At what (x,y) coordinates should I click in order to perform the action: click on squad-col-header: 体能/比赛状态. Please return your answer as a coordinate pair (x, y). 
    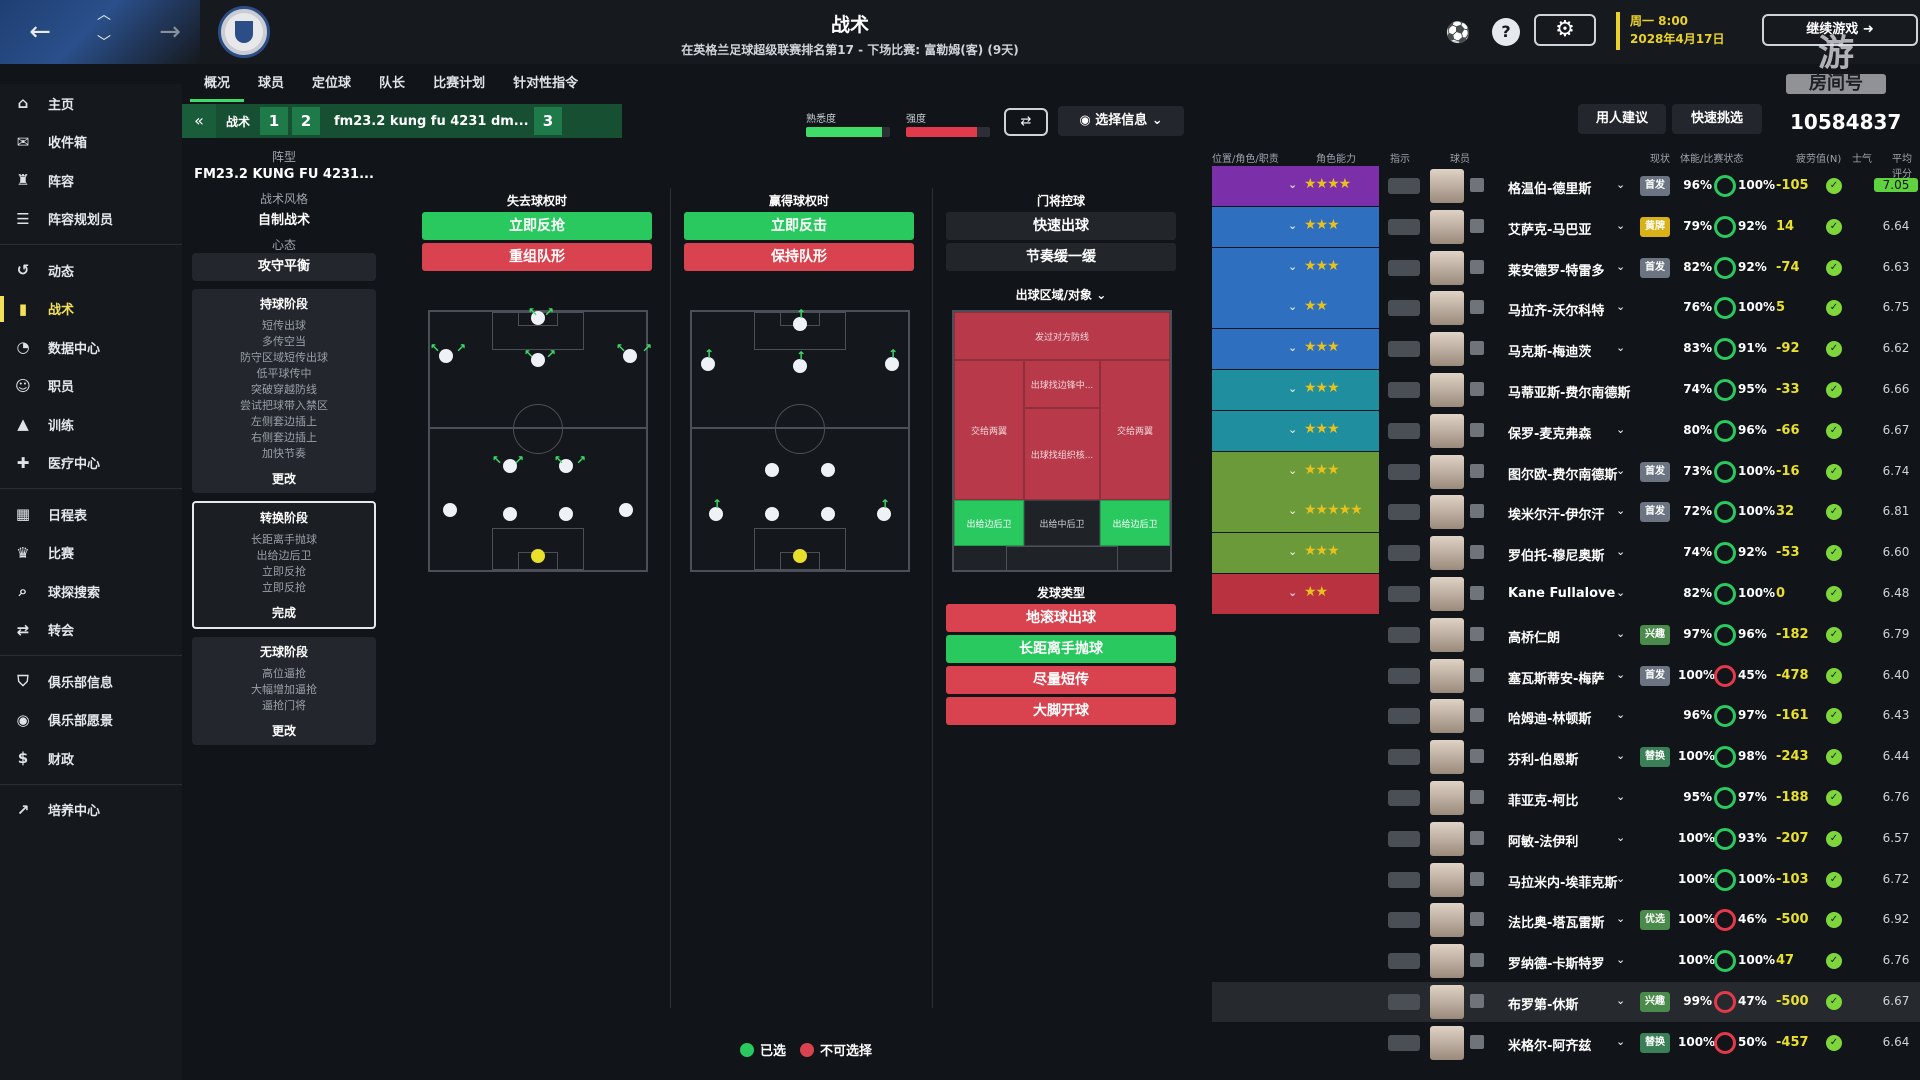
    Looking at the image, I should click on (1711, 157).